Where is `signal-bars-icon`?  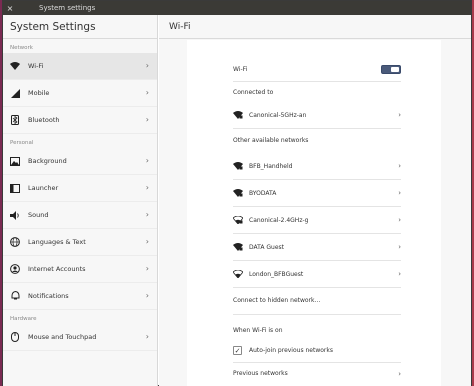 signal-bars-icon is located at coordinates (15, 93).